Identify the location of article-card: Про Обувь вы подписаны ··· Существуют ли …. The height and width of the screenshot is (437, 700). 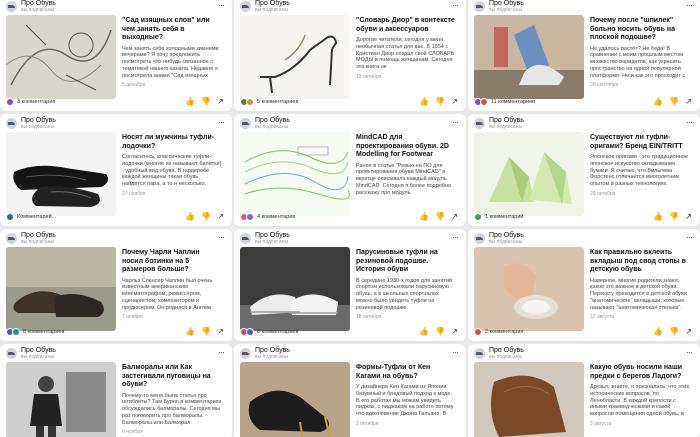
(584, 170).